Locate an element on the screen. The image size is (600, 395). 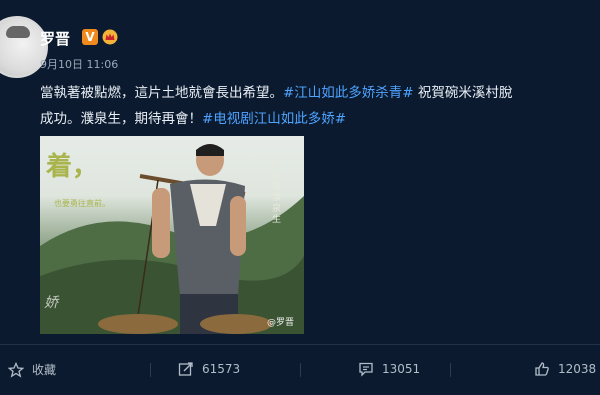
thumbs-up-icon is located at coordinates (542, 369).